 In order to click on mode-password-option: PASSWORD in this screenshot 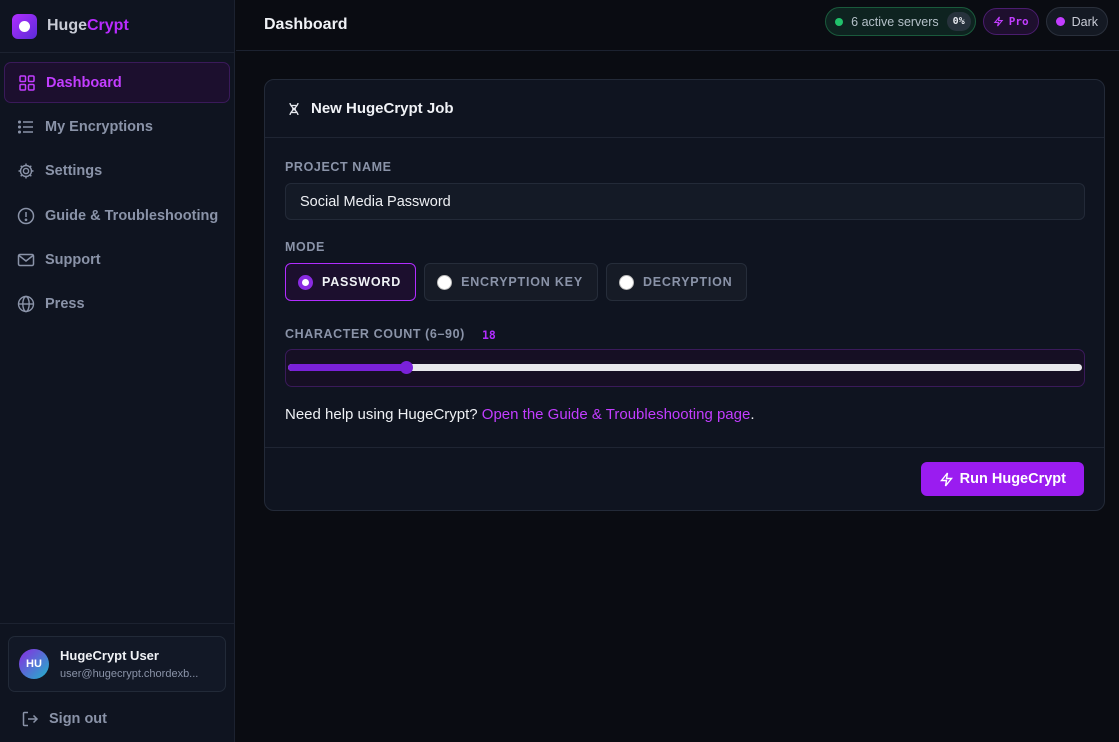, I will do `click(351, 282)`.